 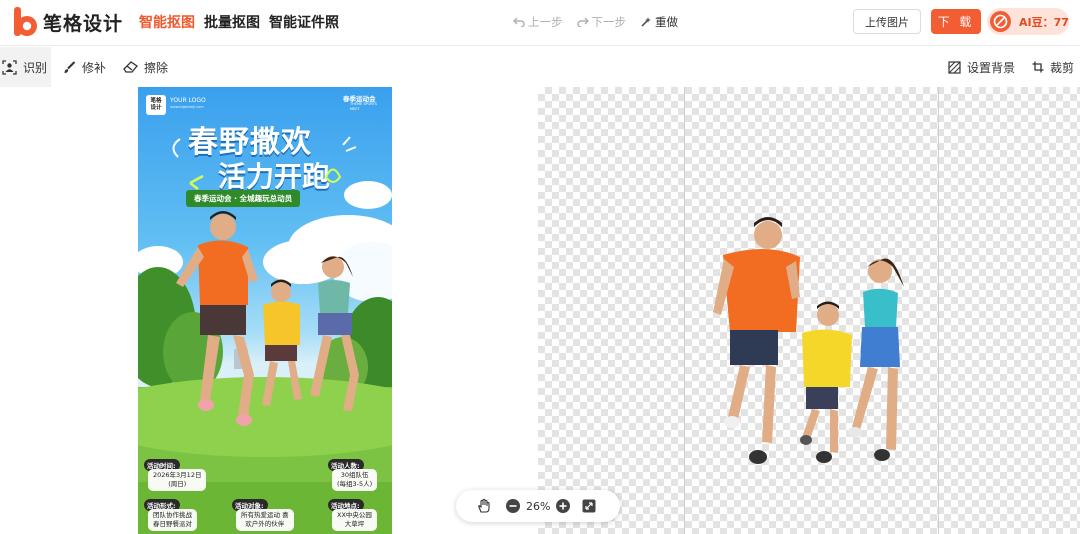 I want to click on reset-label: 重做, so click(x=666, y=22).